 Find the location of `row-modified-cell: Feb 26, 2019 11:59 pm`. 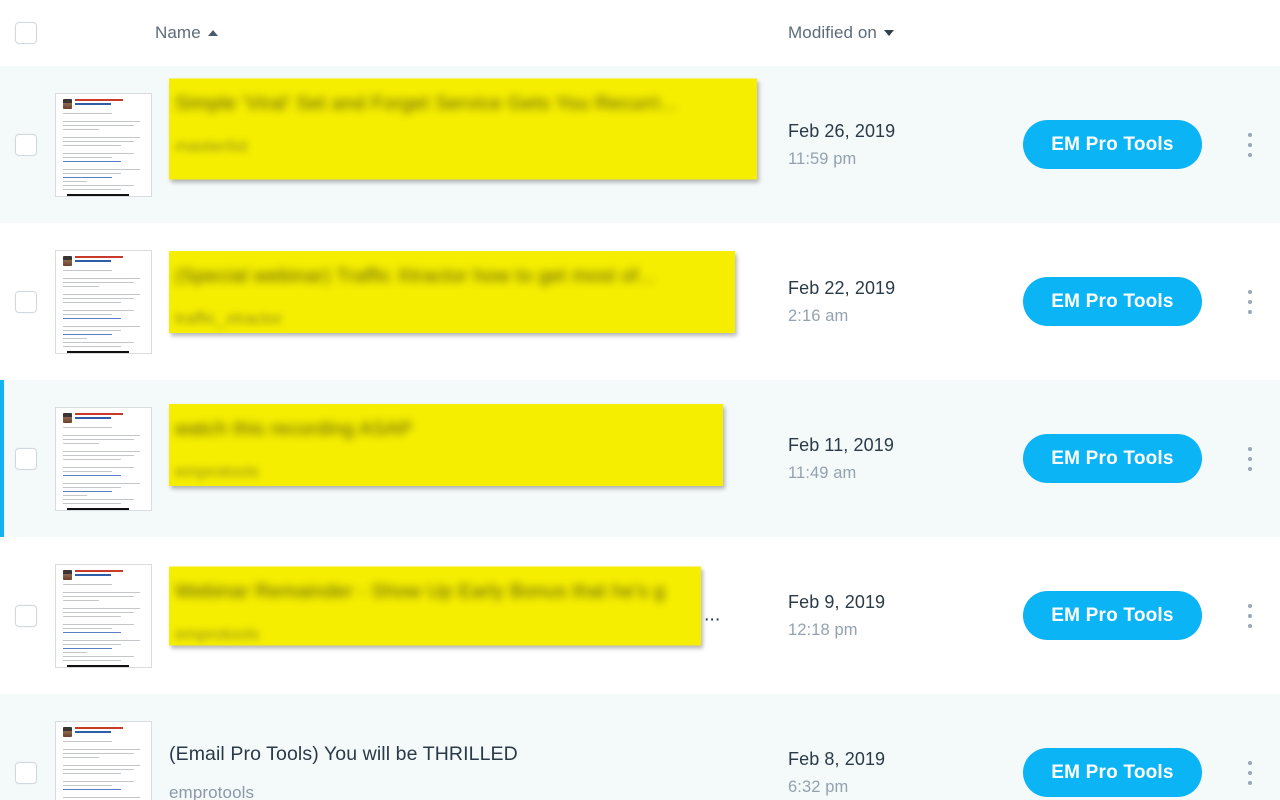

row-modified-cell: Feb 26, 2019 11:59 pm is located at coordinates (890, 145).